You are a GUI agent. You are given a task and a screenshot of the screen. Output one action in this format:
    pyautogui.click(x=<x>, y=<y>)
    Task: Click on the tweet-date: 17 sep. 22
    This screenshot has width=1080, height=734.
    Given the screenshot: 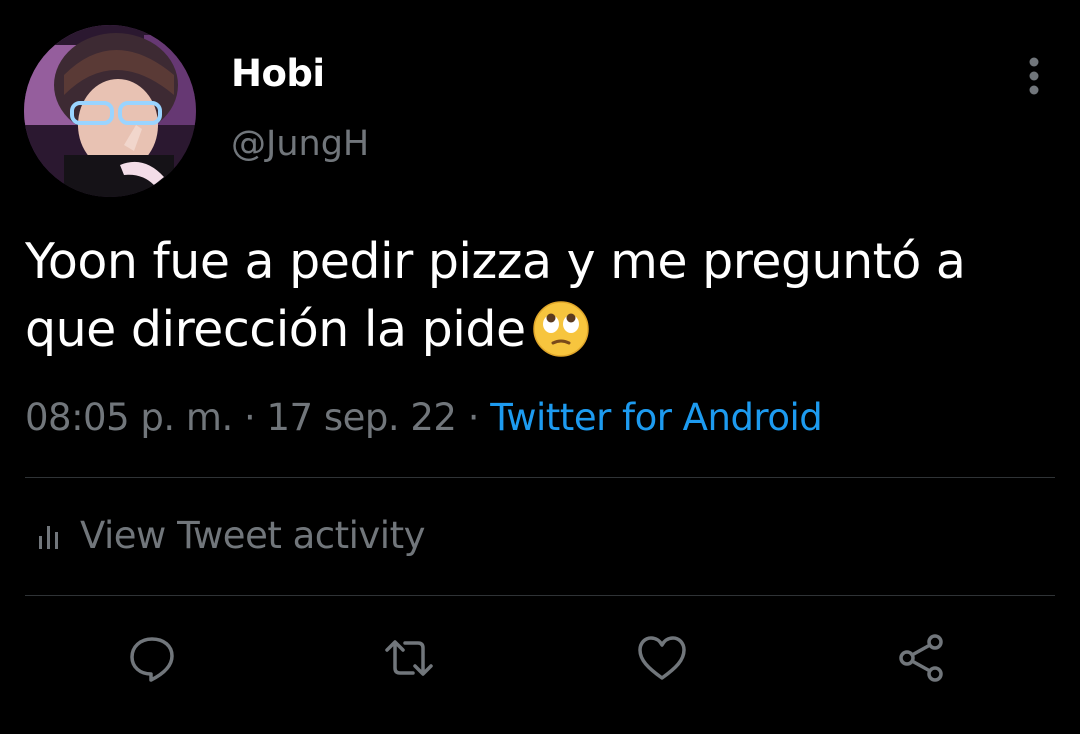 What is the action you would take?
    pyautogui.click(x=361, y=417)
    